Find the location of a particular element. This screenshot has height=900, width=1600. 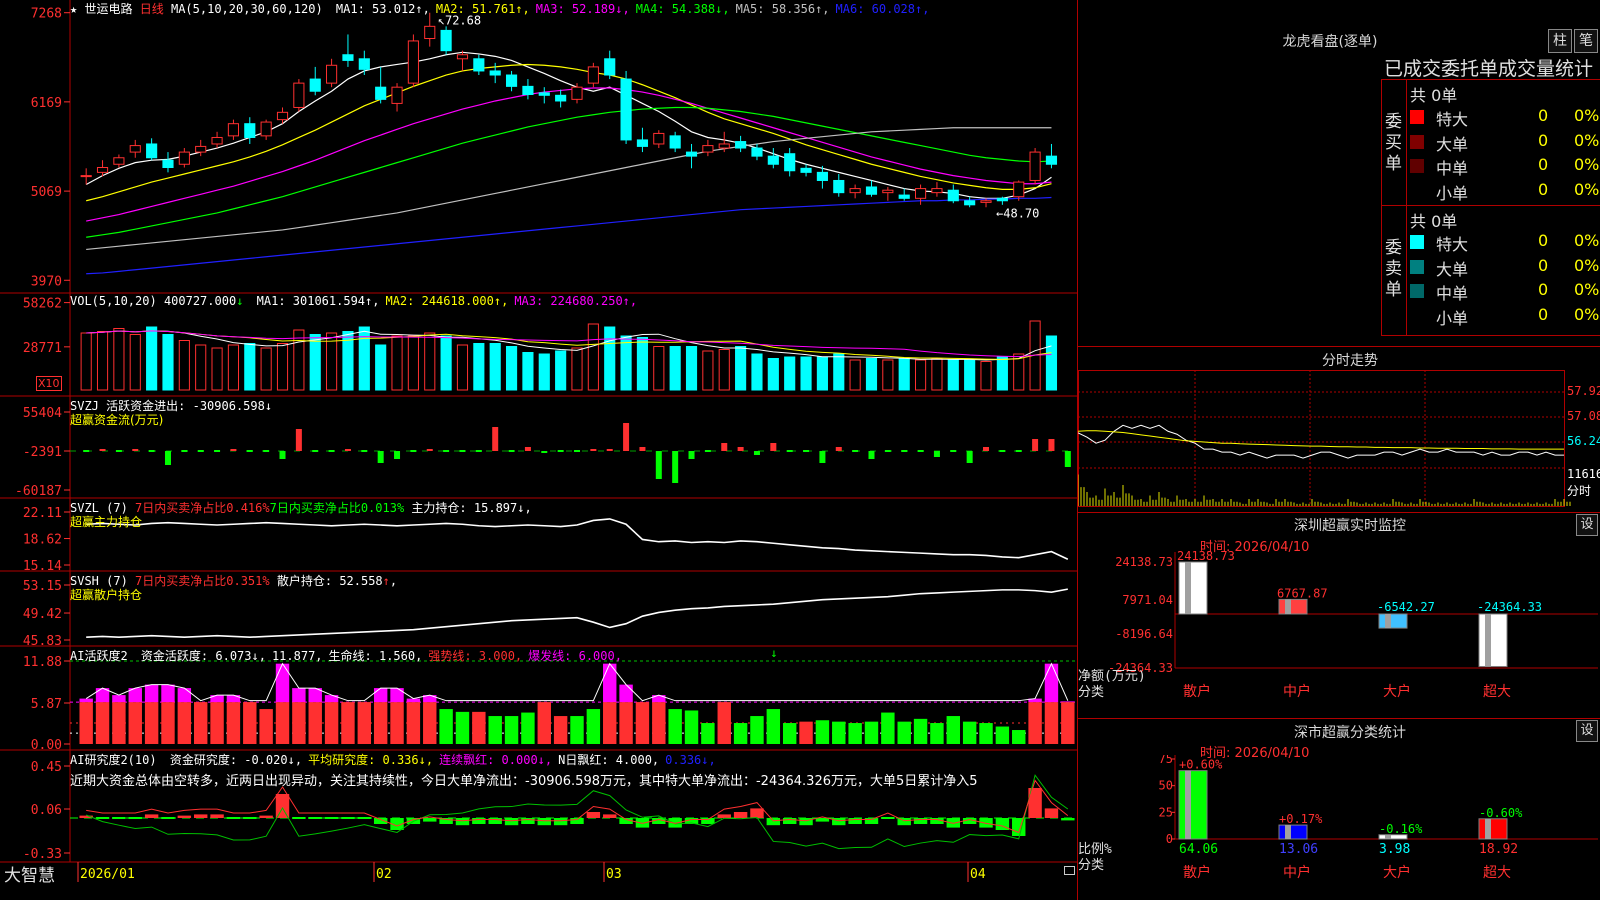

buy-row-swatch is located at coordinates (1417, 117).